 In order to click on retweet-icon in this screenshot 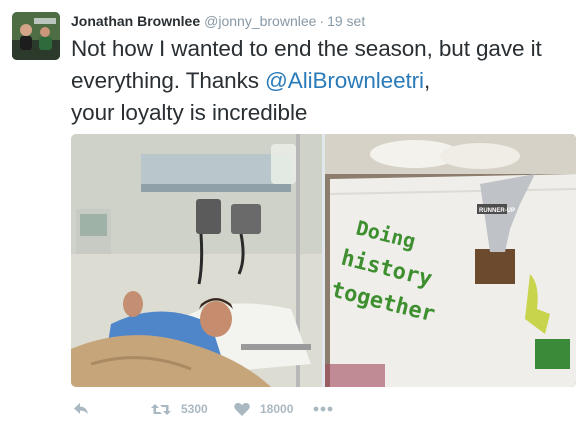, I will do `click(161, 409)`.